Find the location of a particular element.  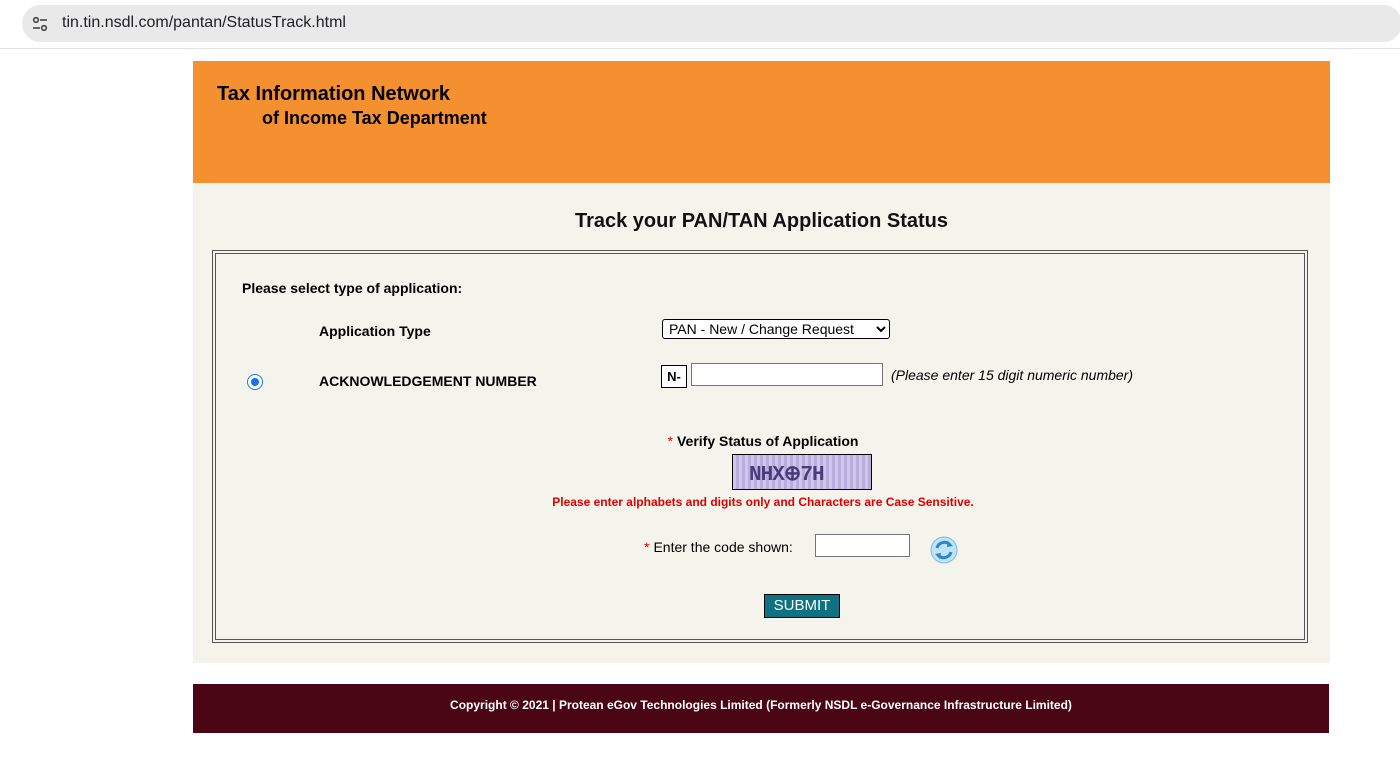

verify-heading: * Verify Status of Application is located at coordinates (763, 441).